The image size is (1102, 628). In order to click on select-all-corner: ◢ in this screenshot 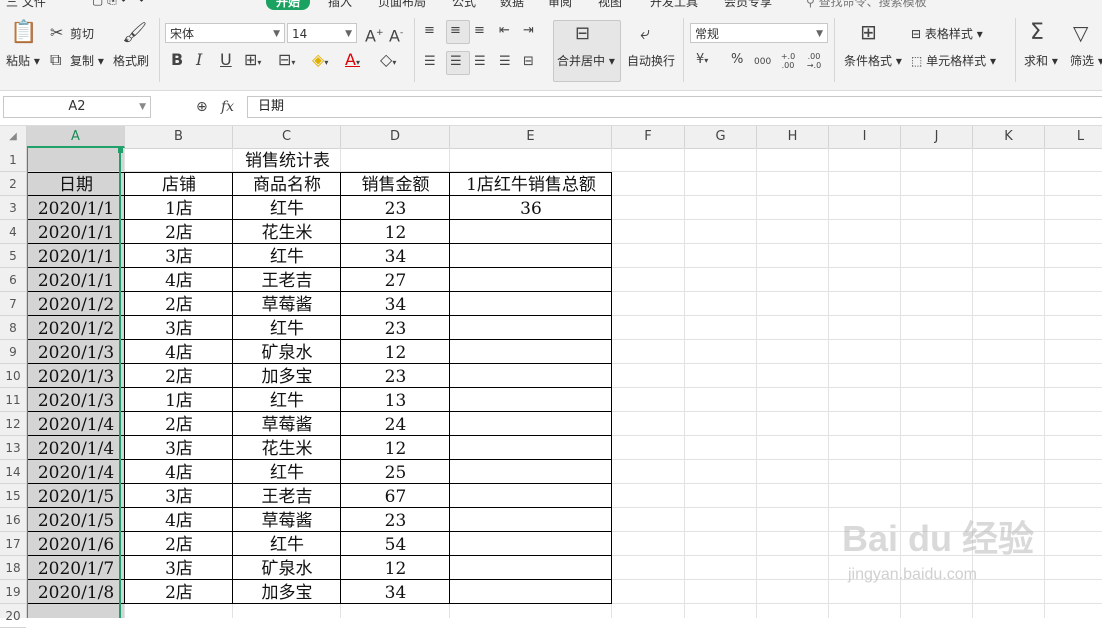, I will do `click(13, 137)`.